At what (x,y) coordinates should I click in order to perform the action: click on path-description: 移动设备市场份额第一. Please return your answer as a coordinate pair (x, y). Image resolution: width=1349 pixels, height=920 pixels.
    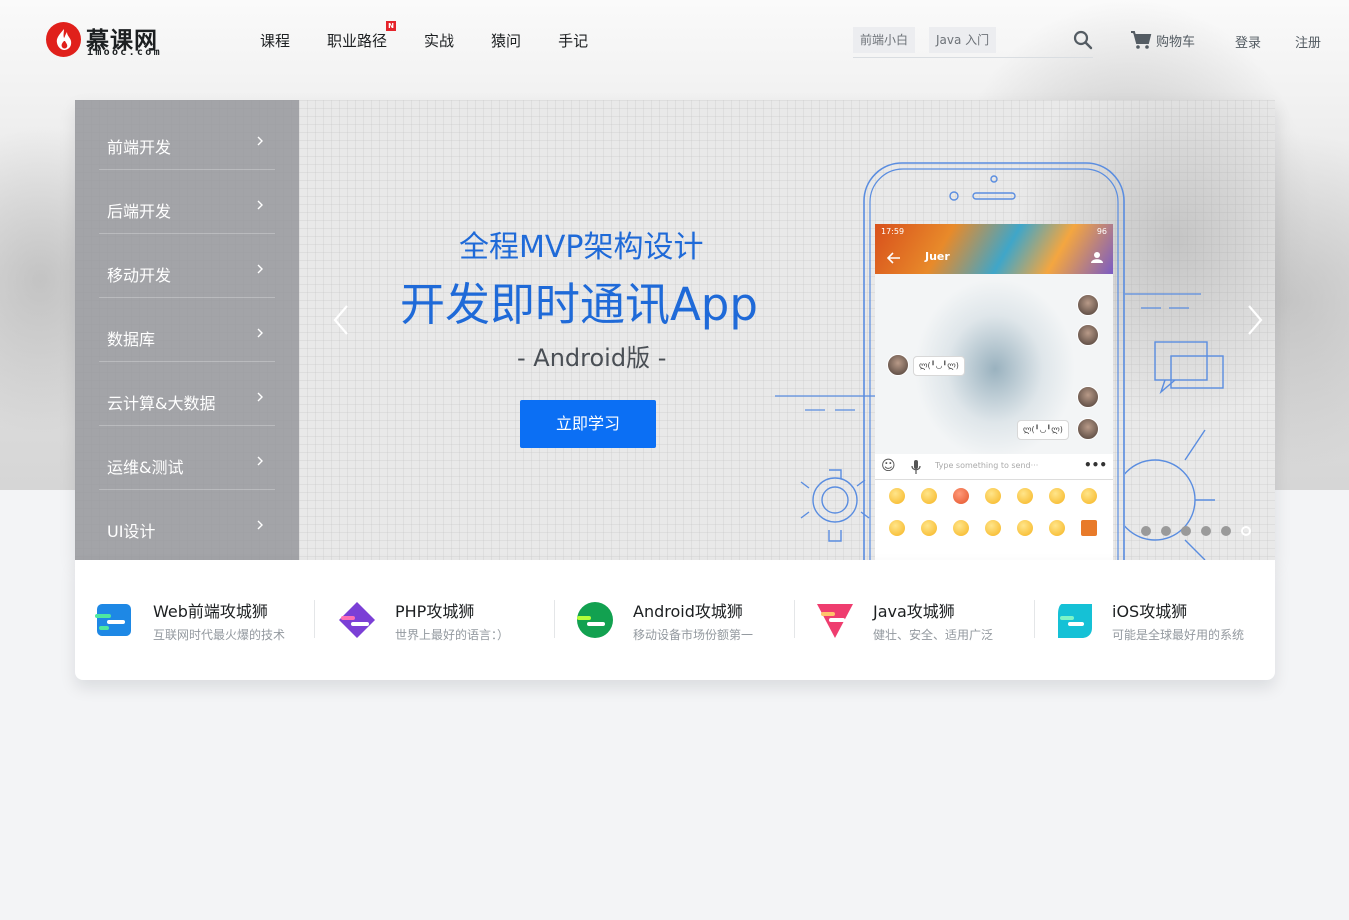
    Looking at the image, I should click on (693, 635).